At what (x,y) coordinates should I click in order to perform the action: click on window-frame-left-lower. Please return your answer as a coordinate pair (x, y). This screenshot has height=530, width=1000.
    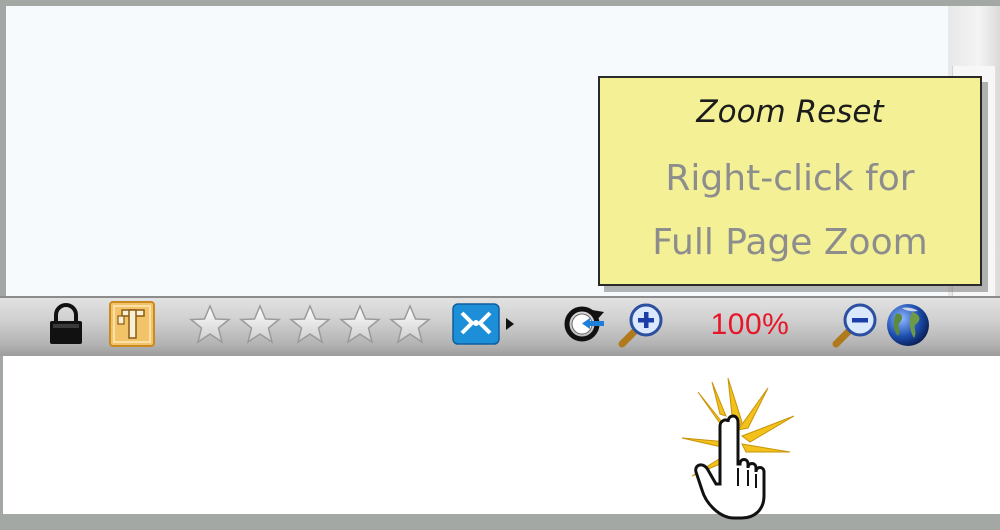
    Looking at the image, I should click on (1, 435).